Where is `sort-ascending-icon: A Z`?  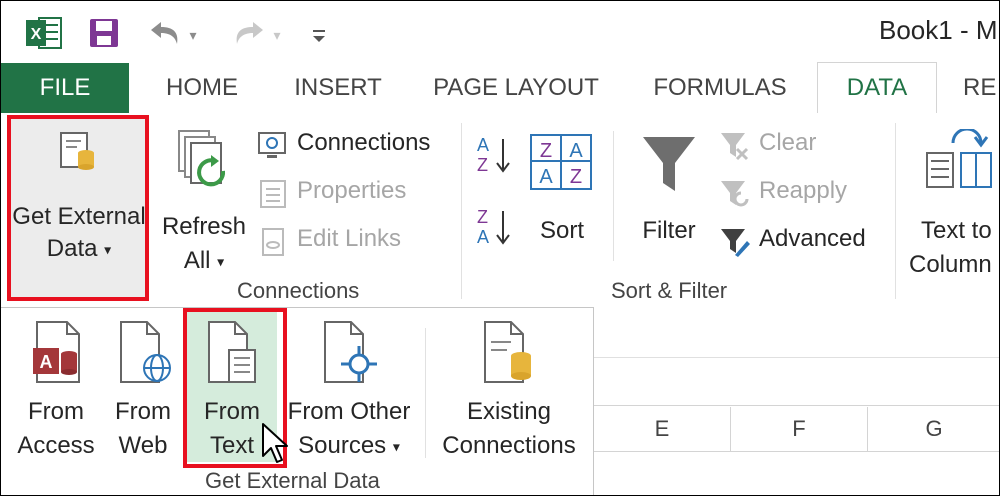
sort-ascending-icon: A Z is located at coordinates (493, 155).